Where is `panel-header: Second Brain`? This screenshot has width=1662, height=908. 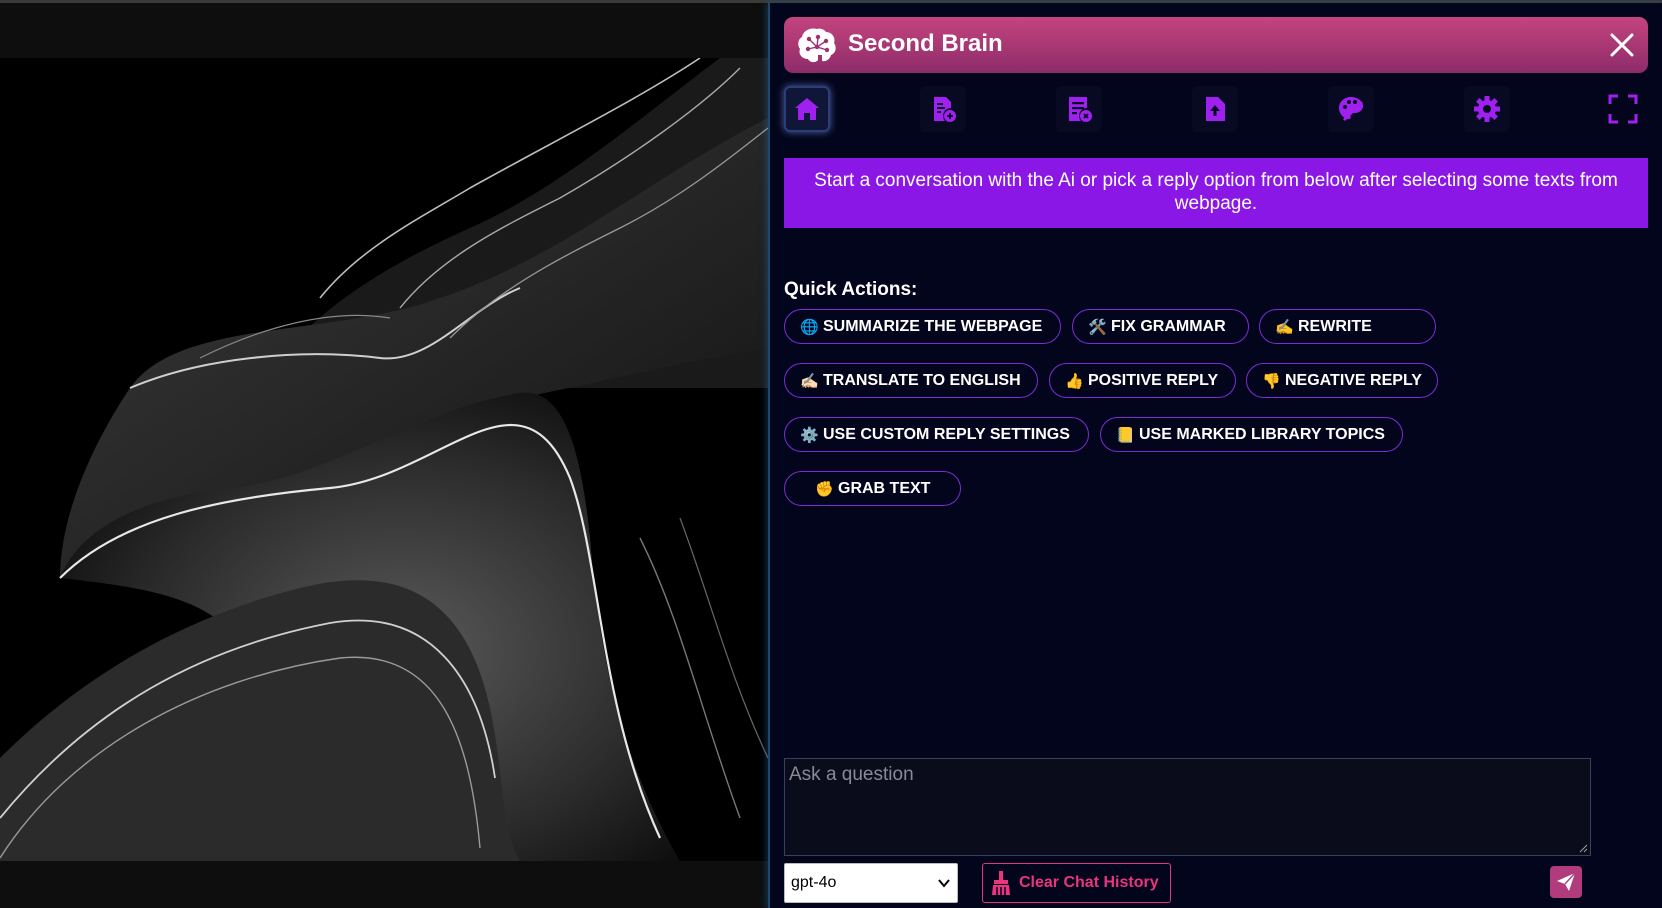 panel-header: Second Brain is located at coordinates (1216, 45).